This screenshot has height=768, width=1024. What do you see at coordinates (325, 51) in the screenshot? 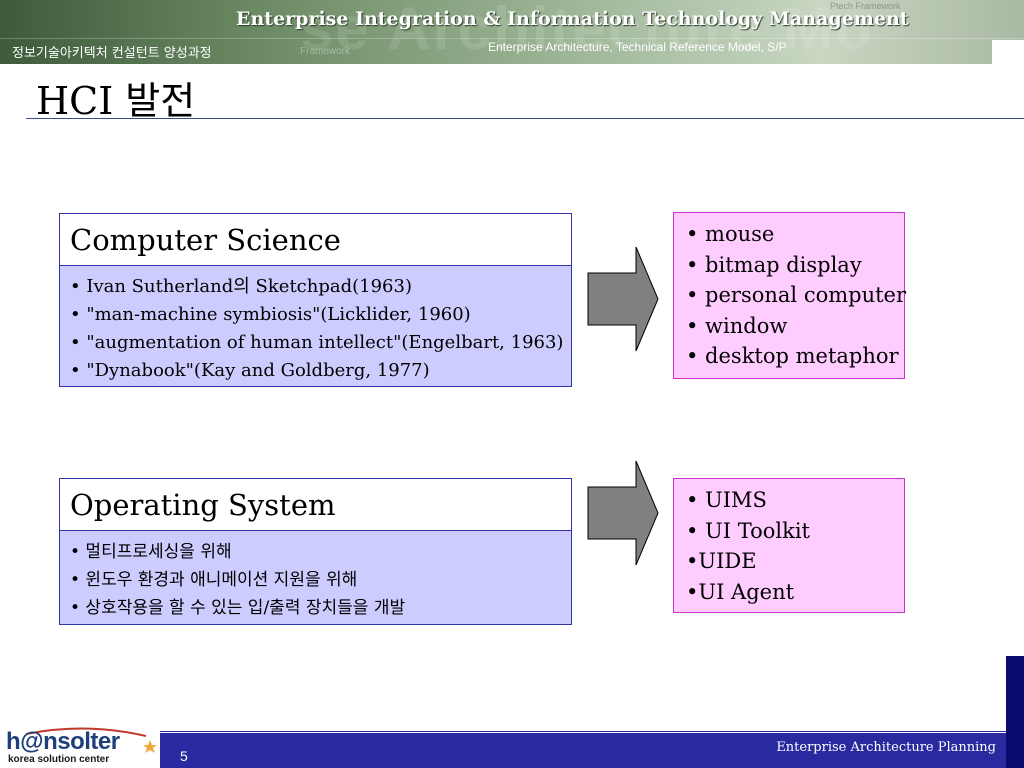
I see `banner-watermark-small: Framework` at bounding box center [325, 51].